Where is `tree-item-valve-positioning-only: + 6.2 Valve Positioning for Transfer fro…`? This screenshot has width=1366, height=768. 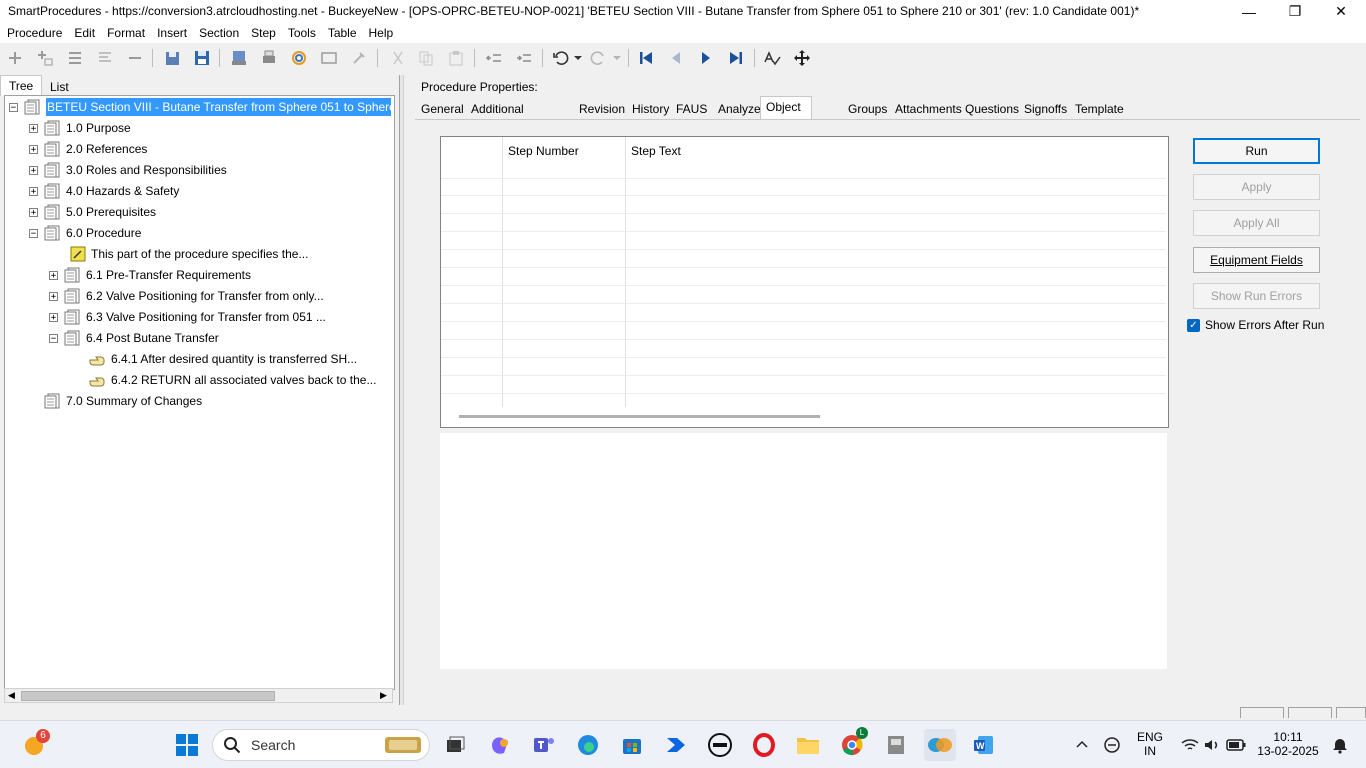 tree-item-valve-positioning-only: + 6.2 Valve Positioning for Transfer fro… is located at coordinates (186, 296).